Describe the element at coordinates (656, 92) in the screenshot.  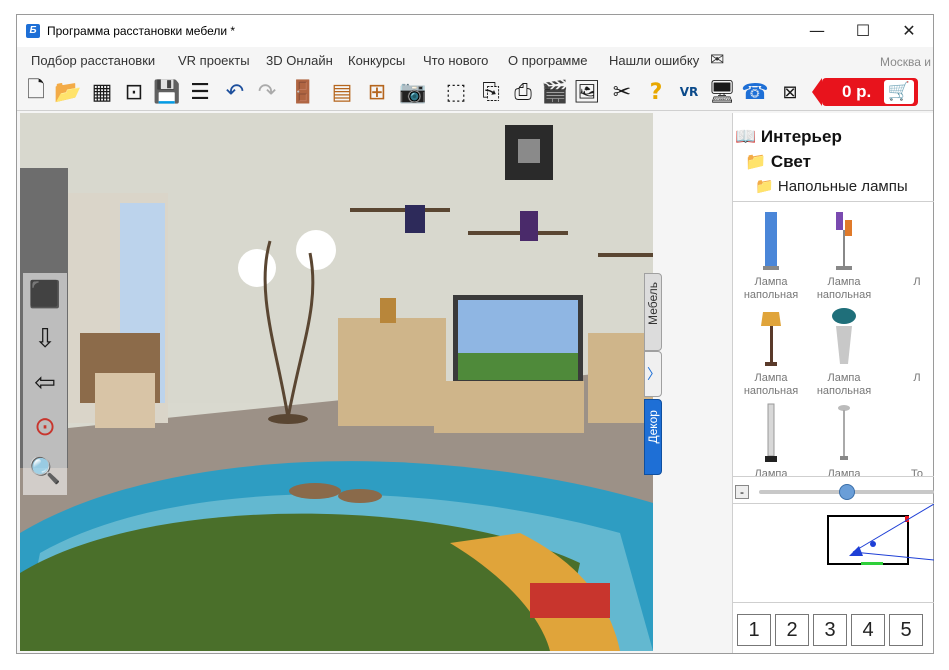
I see `help-icon: ?` at that location.